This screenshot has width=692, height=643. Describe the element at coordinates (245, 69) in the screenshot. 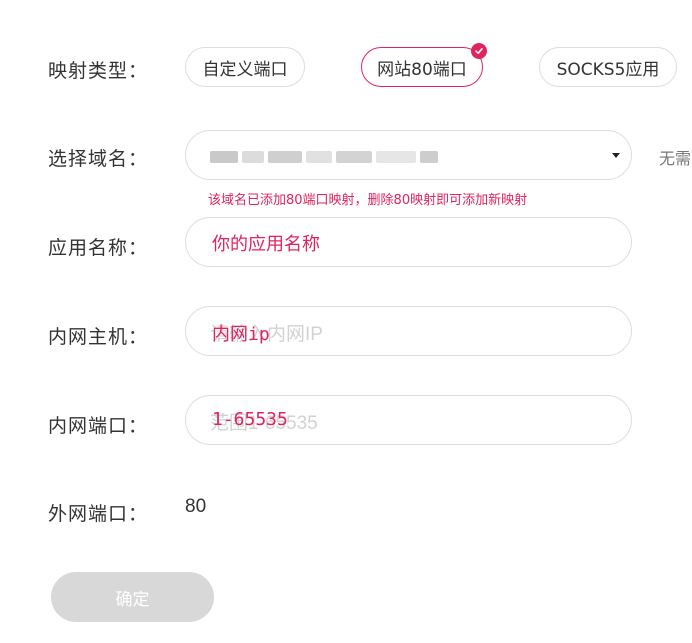

I see `option-custom-port-label: 自定义端口` at that location.